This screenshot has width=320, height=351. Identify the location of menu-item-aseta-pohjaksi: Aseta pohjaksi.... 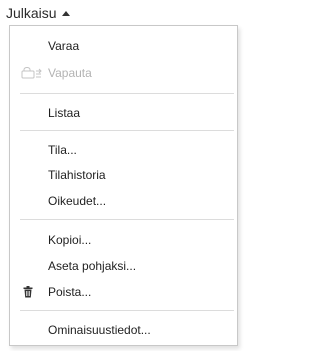
(123, 266).